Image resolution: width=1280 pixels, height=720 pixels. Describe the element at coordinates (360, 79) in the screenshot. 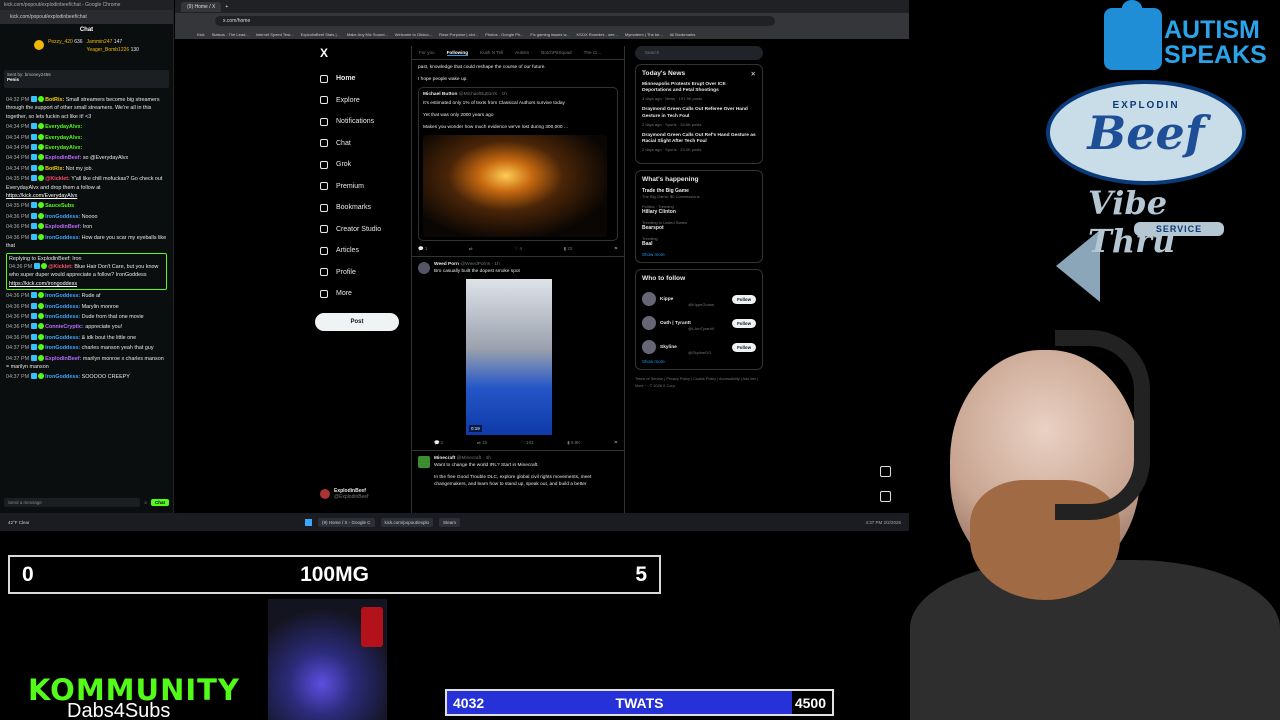

I see `nav-item-home: Home` at that location.